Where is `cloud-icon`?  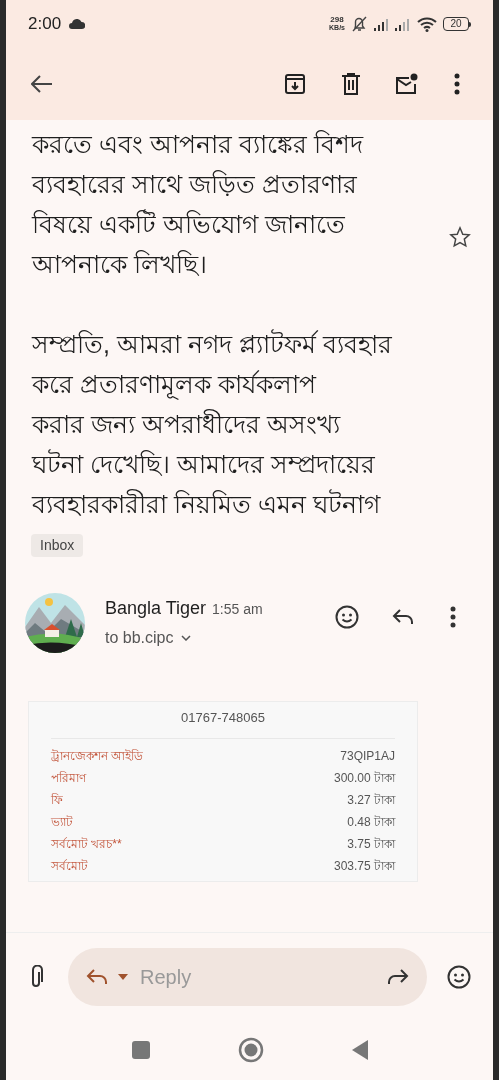
cloud-icon is located at coordinates (77, 24).